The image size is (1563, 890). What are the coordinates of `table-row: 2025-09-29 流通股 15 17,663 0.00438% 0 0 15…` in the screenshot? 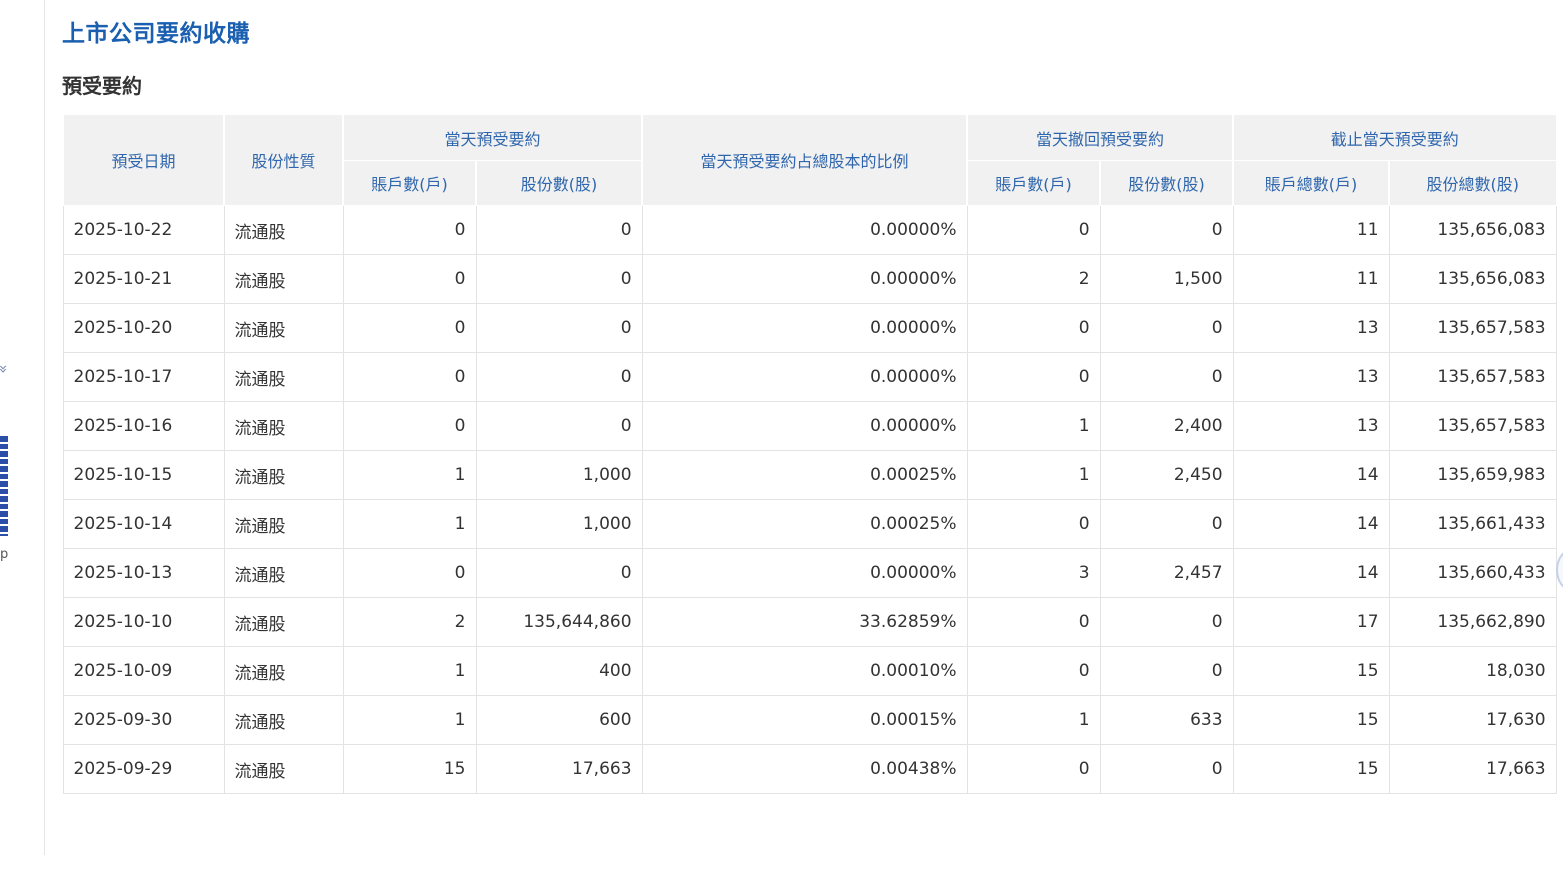 It's located at (809, 769).